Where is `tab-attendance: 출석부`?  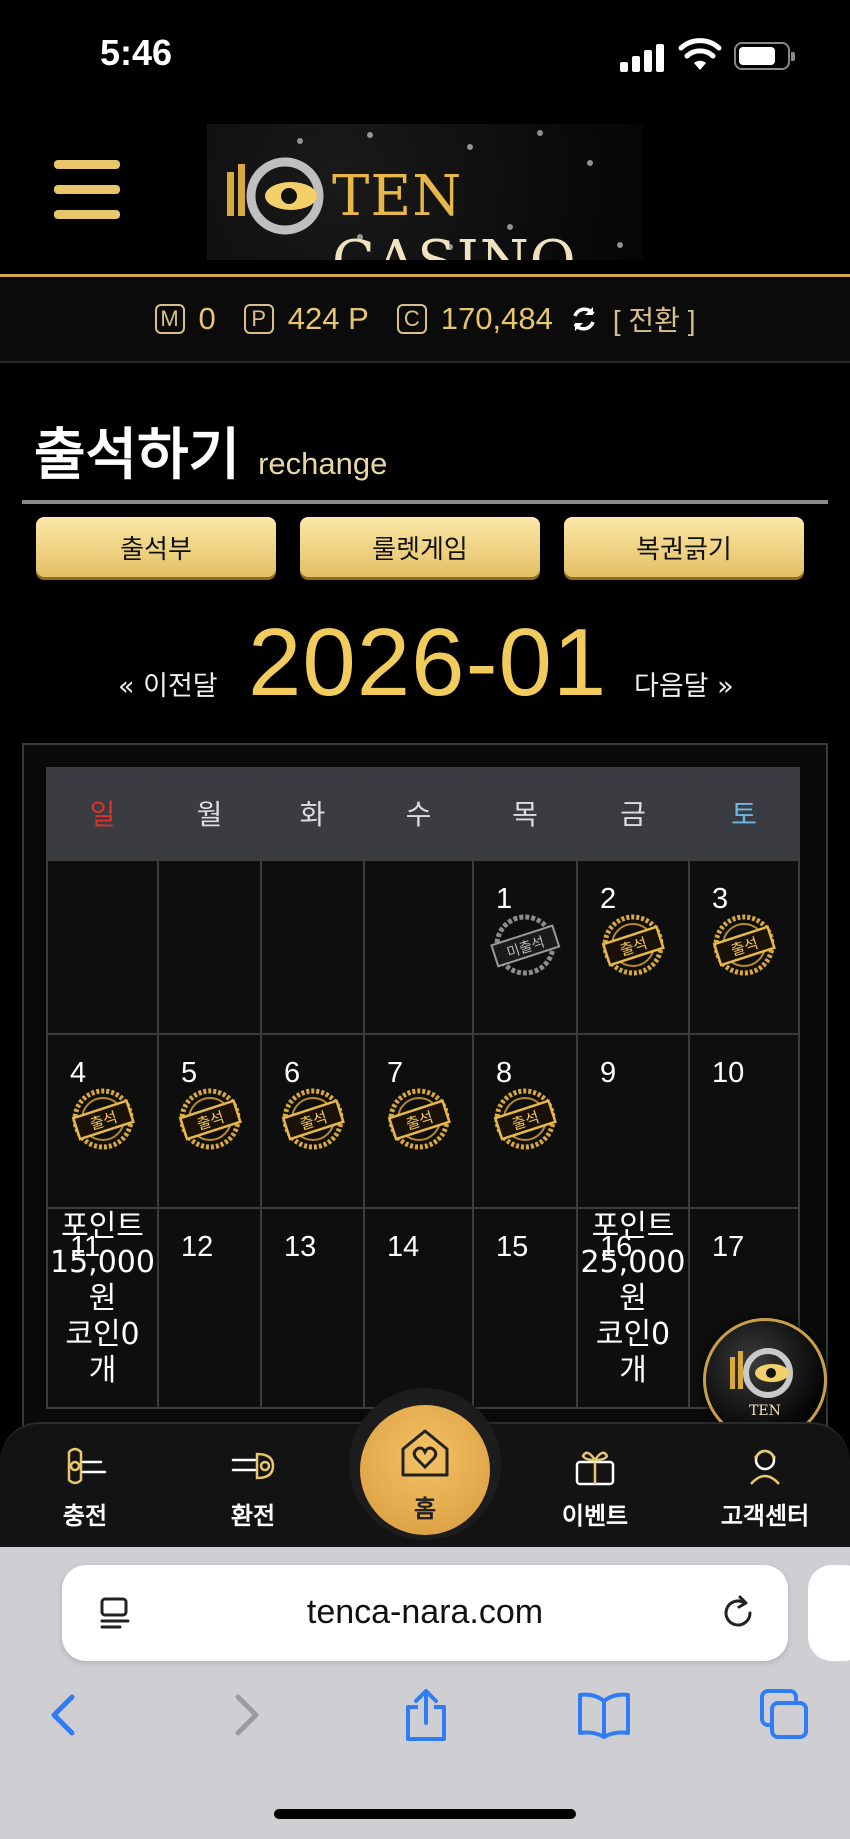
tab-attendance: 출석부 is located at coordinates (156, 547).